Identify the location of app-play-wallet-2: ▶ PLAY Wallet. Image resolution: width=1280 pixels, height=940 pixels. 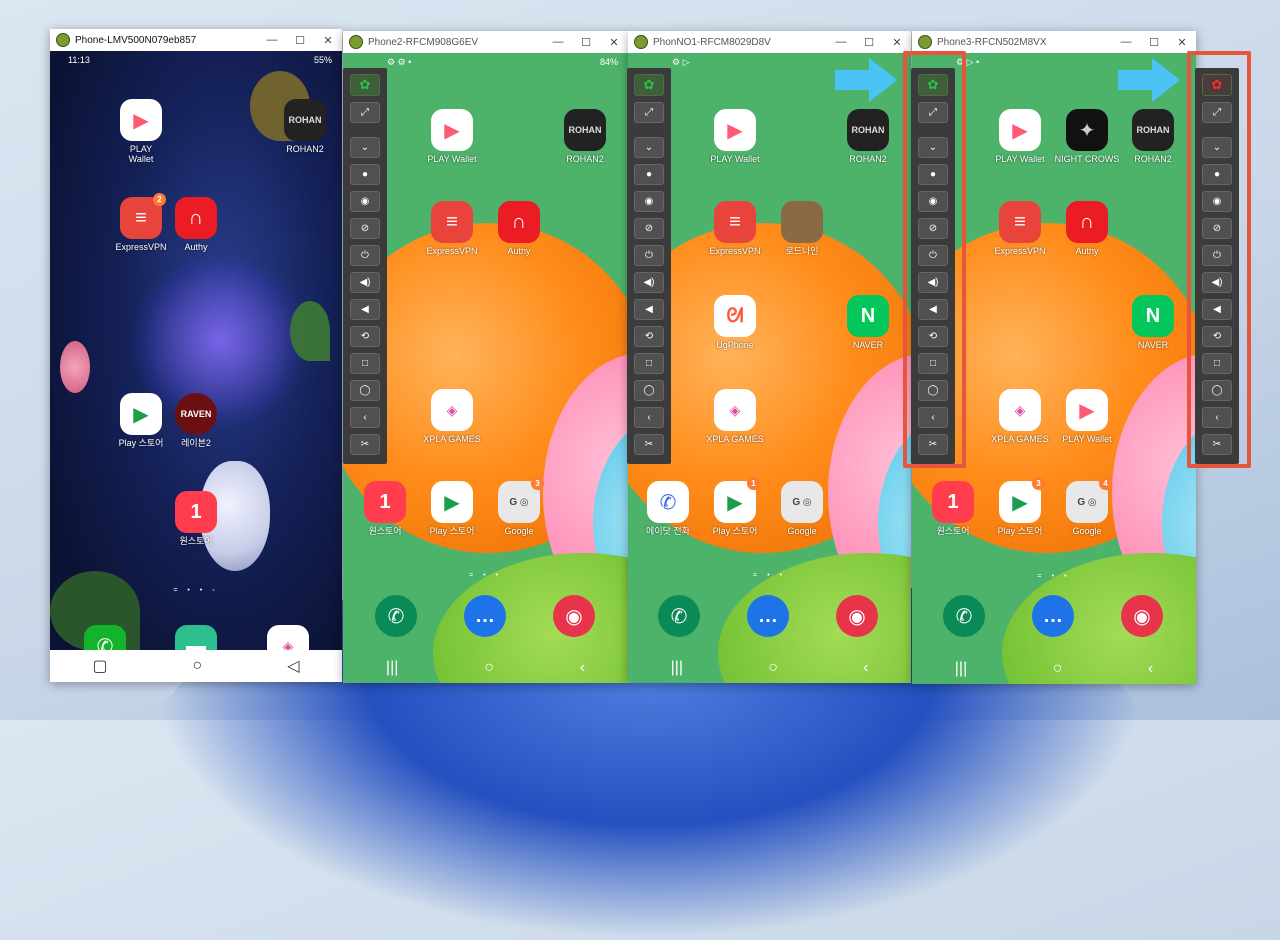
(1087, 416).